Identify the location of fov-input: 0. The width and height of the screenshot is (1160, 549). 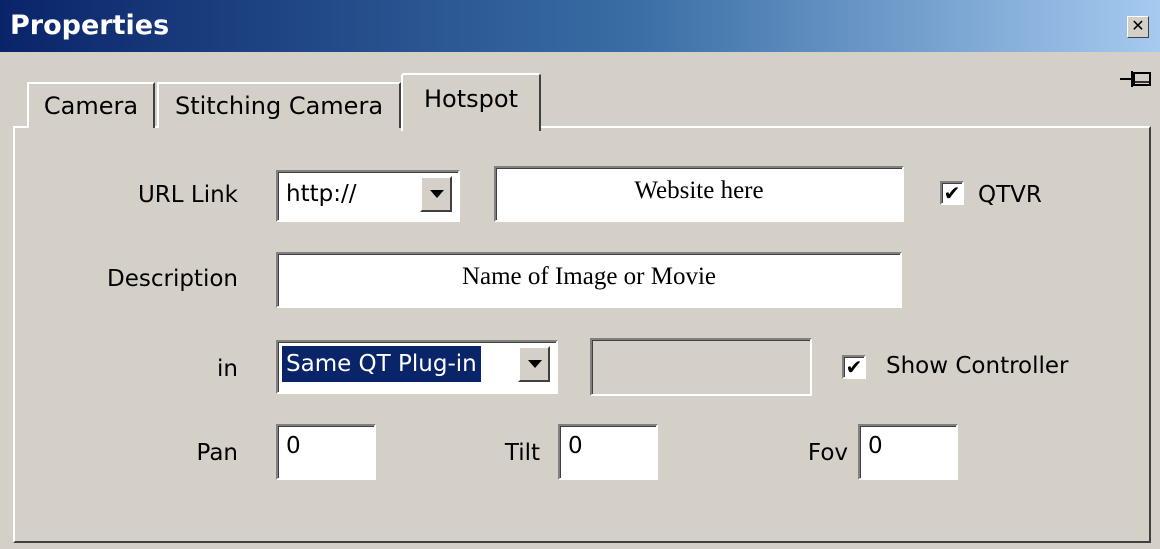
(908, 452).